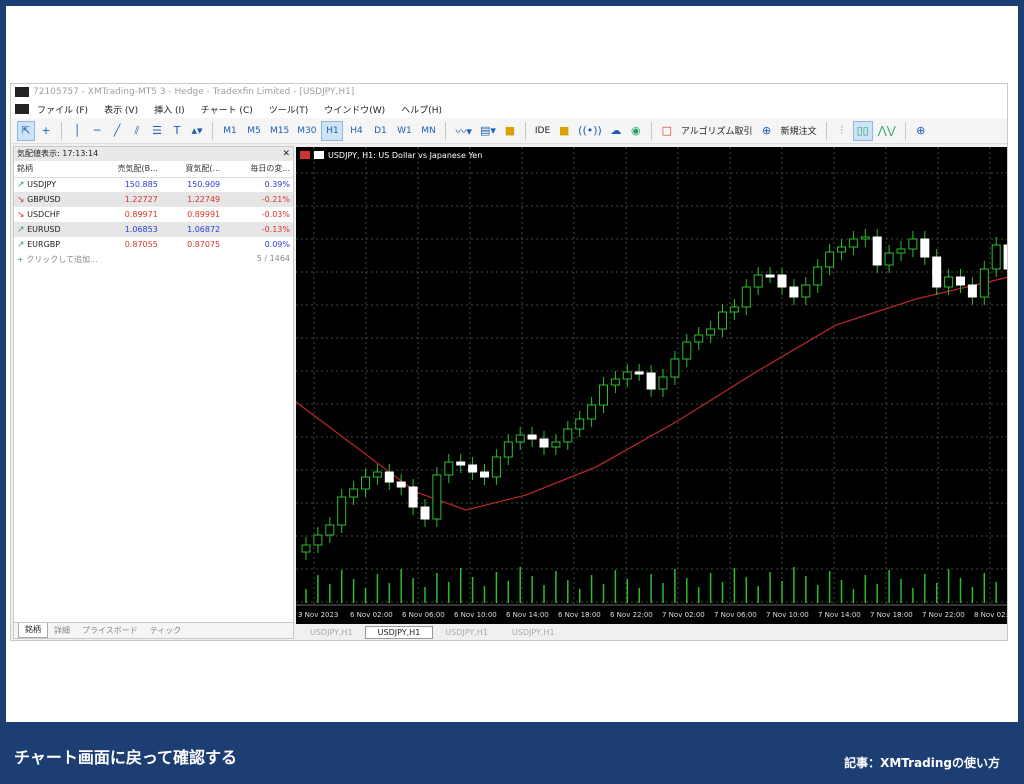 This screenshot has width=1024, height=784. I want to click on time-label: 8 Nov 02:00, so click(991, 615).